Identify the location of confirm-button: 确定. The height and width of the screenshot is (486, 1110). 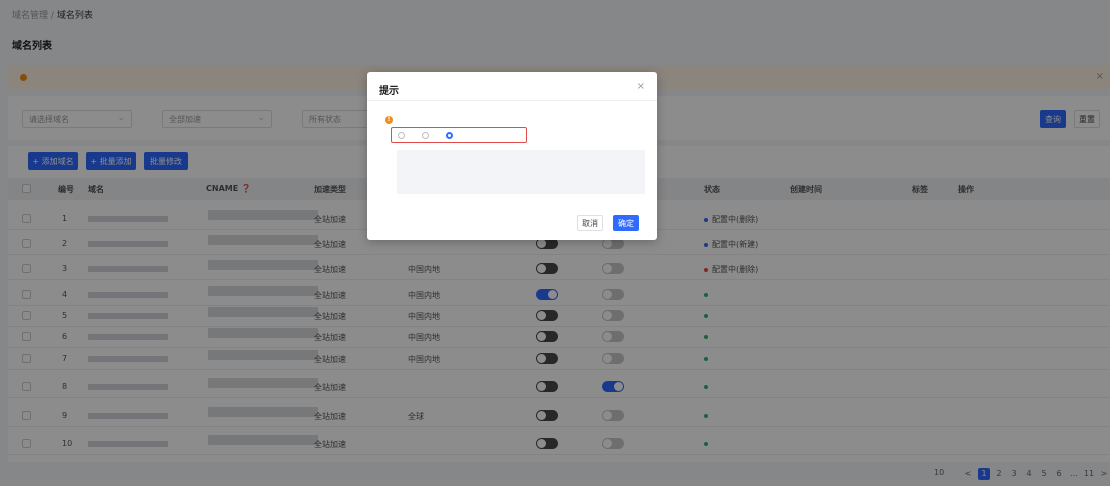
(626, 223).